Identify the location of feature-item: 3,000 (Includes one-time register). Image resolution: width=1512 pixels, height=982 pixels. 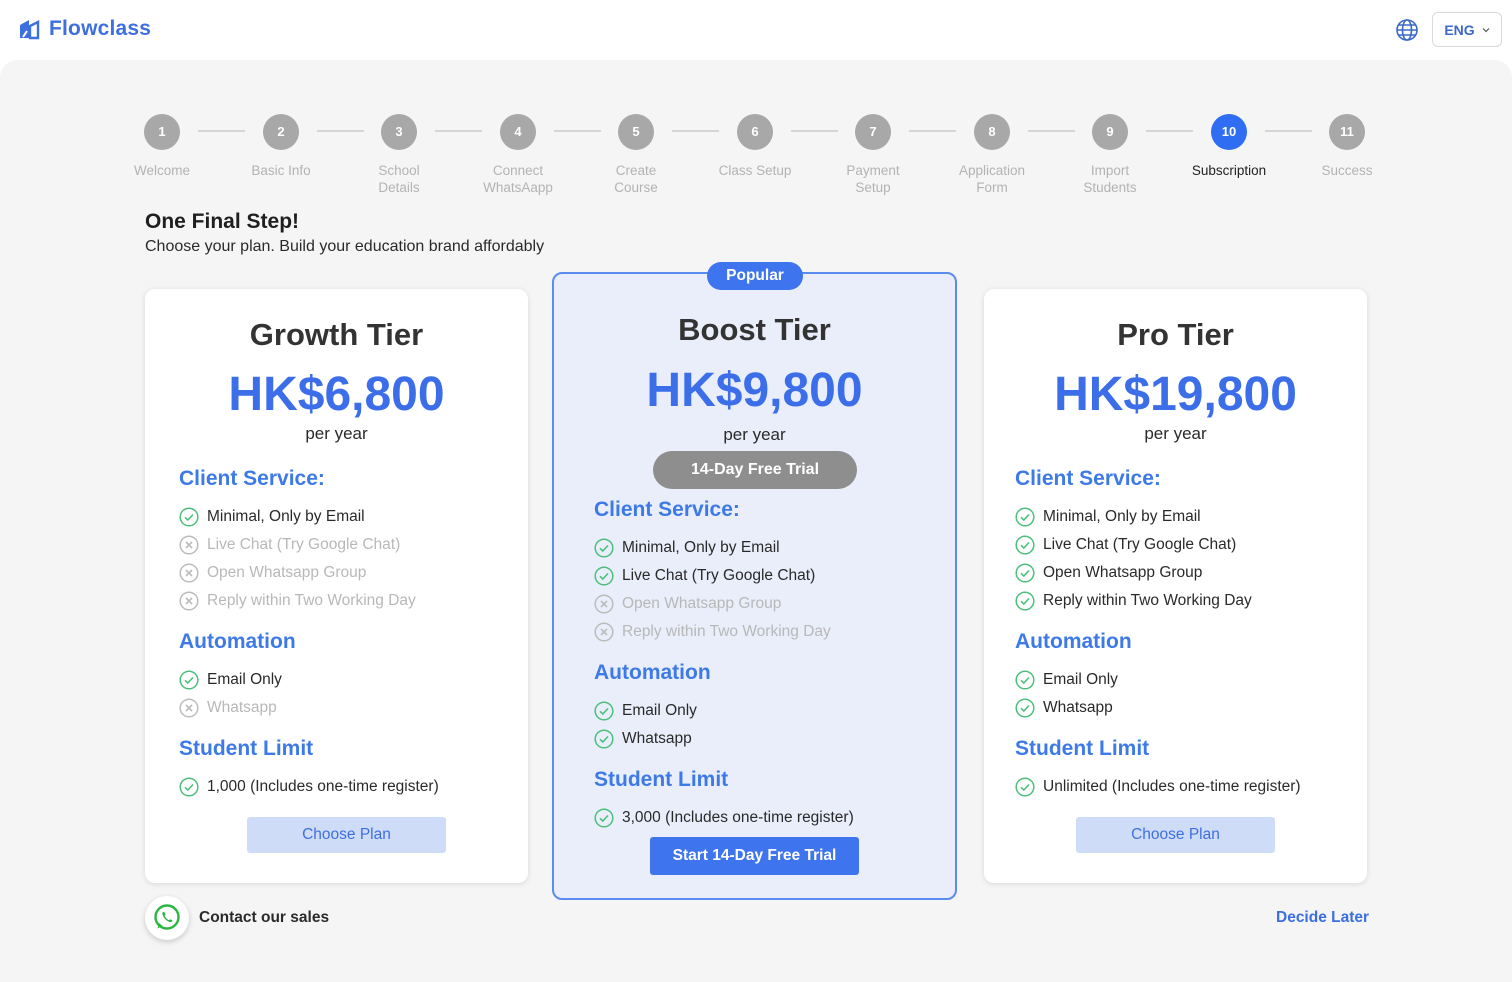
(724, 818).